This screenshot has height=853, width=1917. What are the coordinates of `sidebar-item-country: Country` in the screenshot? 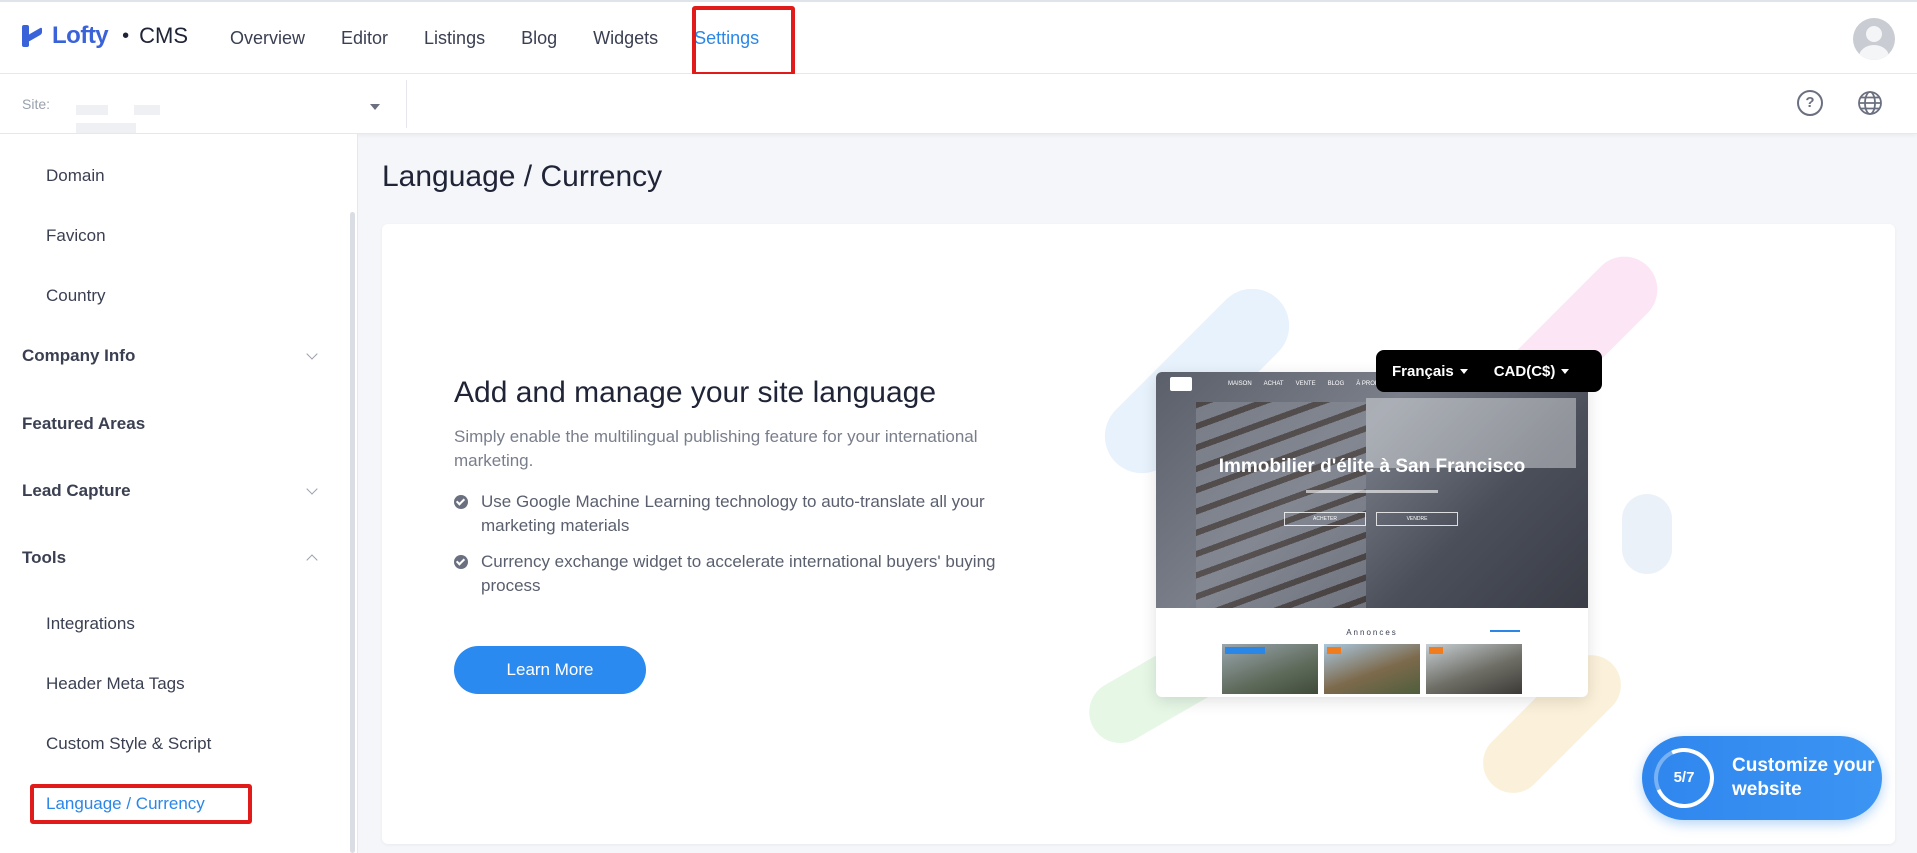 It's located at (76, 296).